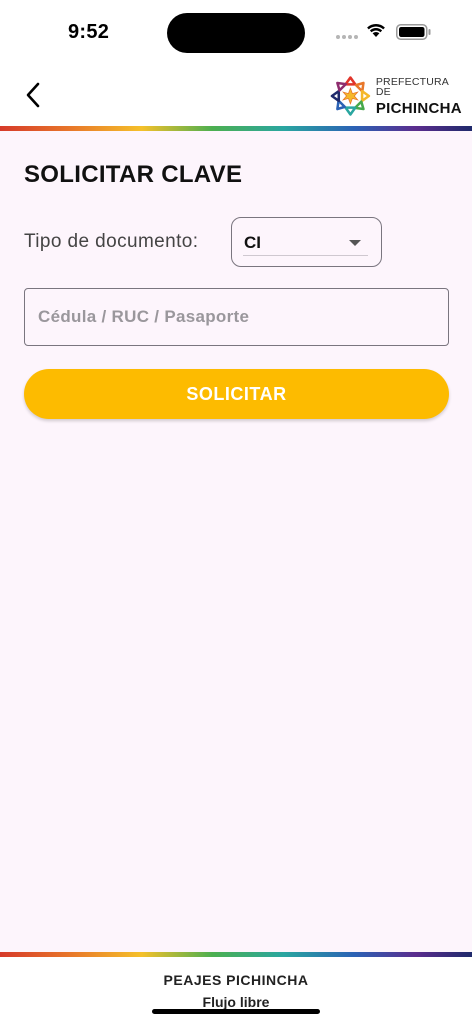  Describe the element at coordinates (236, 1011) in the screenshot. I see `home-indicator` at that location.